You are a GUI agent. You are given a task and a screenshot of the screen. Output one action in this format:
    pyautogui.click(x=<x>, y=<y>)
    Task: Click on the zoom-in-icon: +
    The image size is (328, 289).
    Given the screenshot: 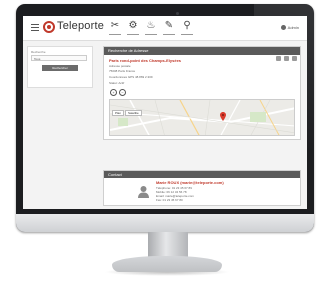 What is the action you would take?
    pyautogui.click(x=113, y=92)
    